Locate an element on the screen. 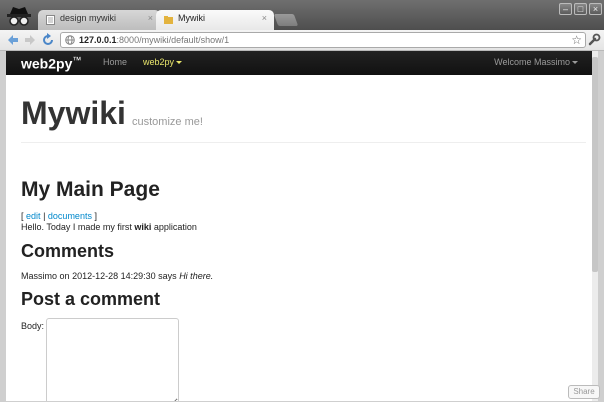  nav-user-menu: Welcome Massimo is located at coordinates (536, 62).